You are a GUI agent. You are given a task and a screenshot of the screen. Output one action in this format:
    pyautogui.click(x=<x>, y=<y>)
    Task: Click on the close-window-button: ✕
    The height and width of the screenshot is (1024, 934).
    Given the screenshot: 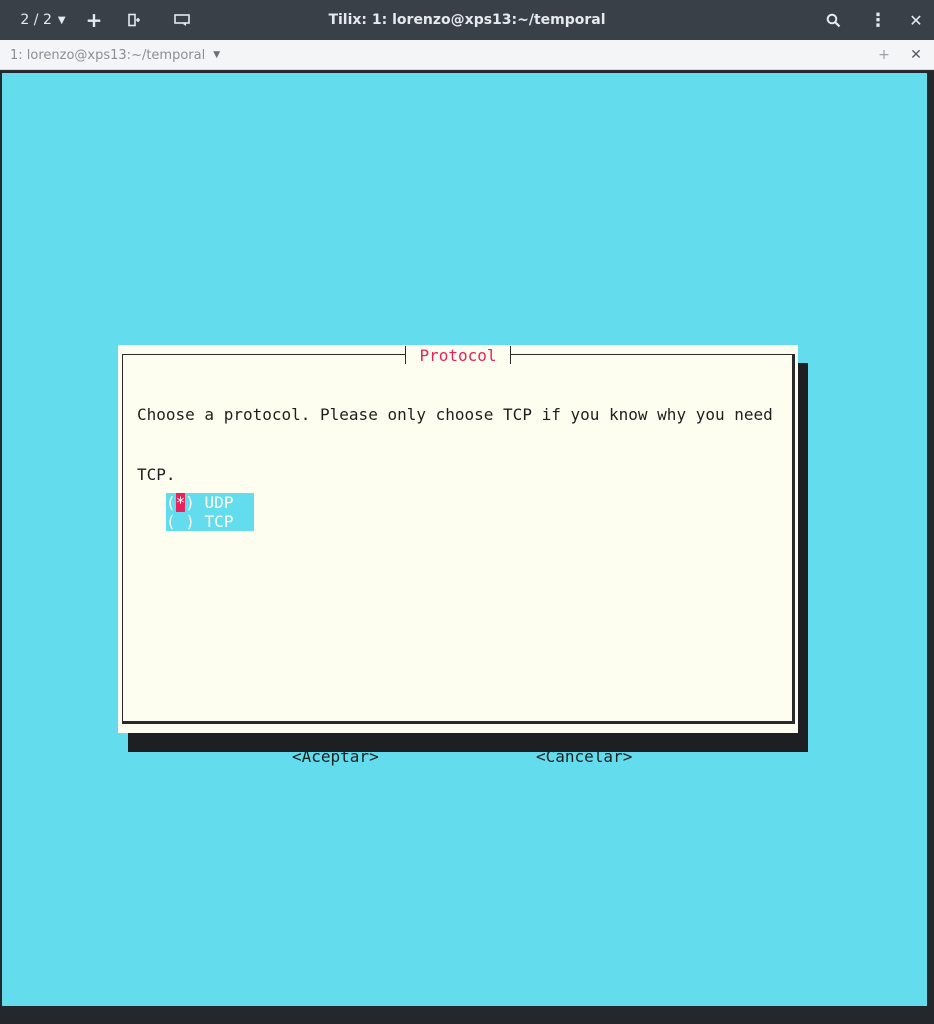 What is the action you would take?
    pyautogui.click(x=916, y=20)
    